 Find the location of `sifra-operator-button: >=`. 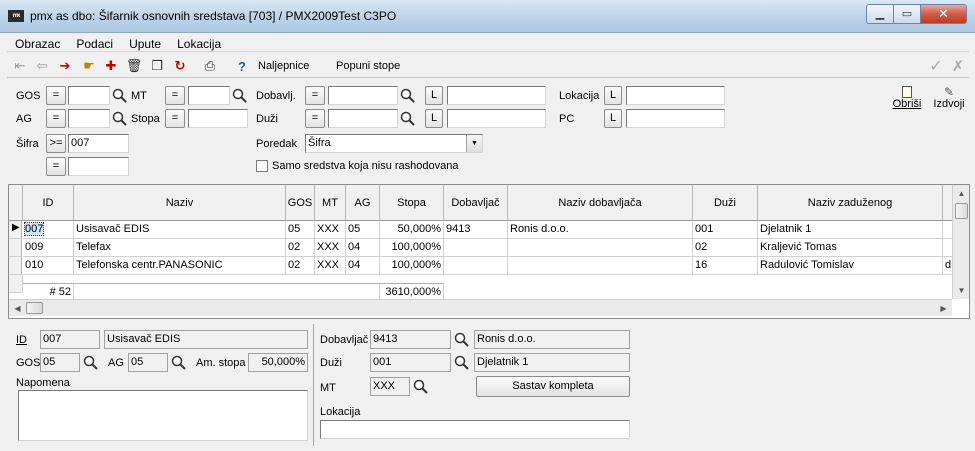

sifra-operator-button: >= is located at coordinates (56, 143).